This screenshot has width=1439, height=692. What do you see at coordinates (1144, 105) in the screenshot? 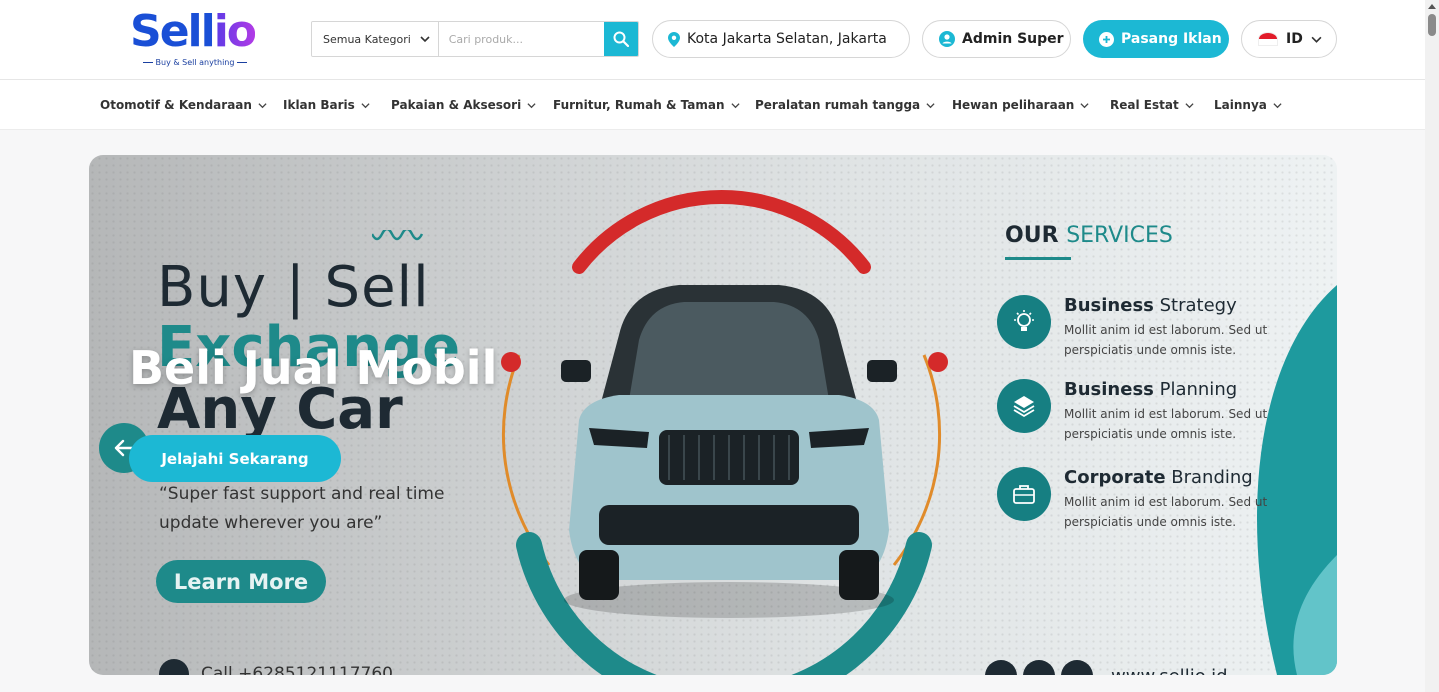
I see `category-label: Real Estat` at bounding box center [1144, 105].